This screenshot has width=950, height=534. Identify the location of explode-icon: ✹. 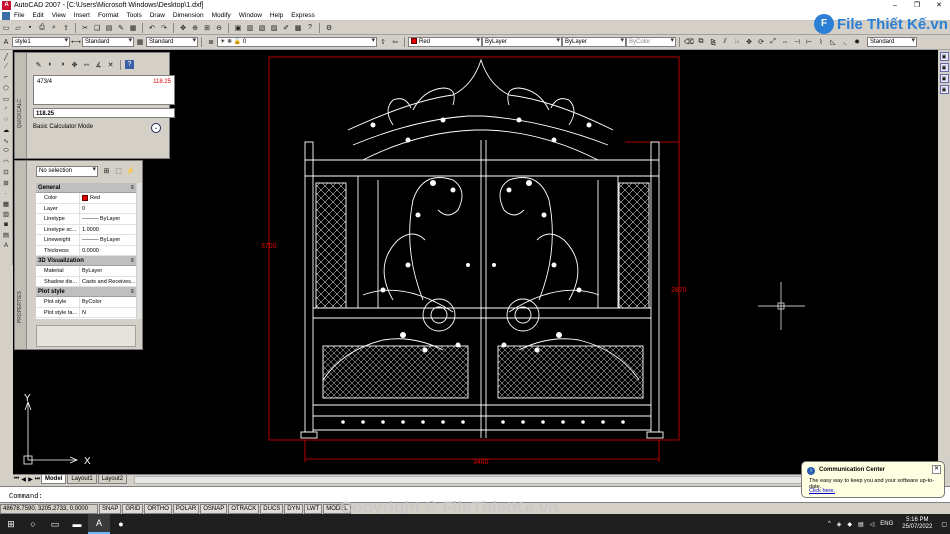
(857, 42).